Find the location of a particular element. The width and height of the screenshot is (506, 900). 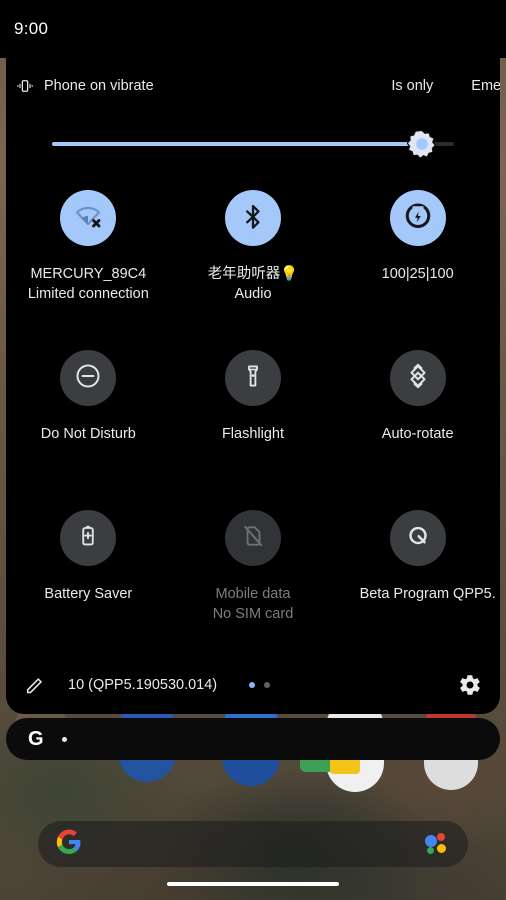

flashlight-icon is located at coordinates (253, 378).